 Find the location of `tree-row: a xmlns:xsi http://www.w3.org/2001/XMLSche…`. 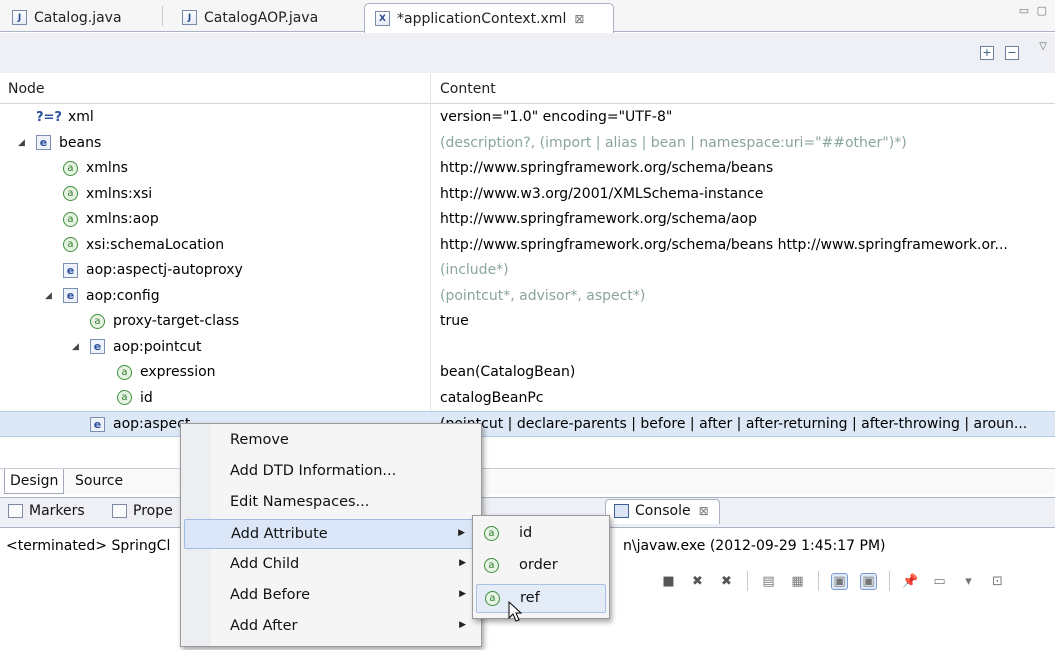

tree-row: a xmlns:xsi http://www.w3.org/2001/XMLSche… is located at coordinates (527, 195).